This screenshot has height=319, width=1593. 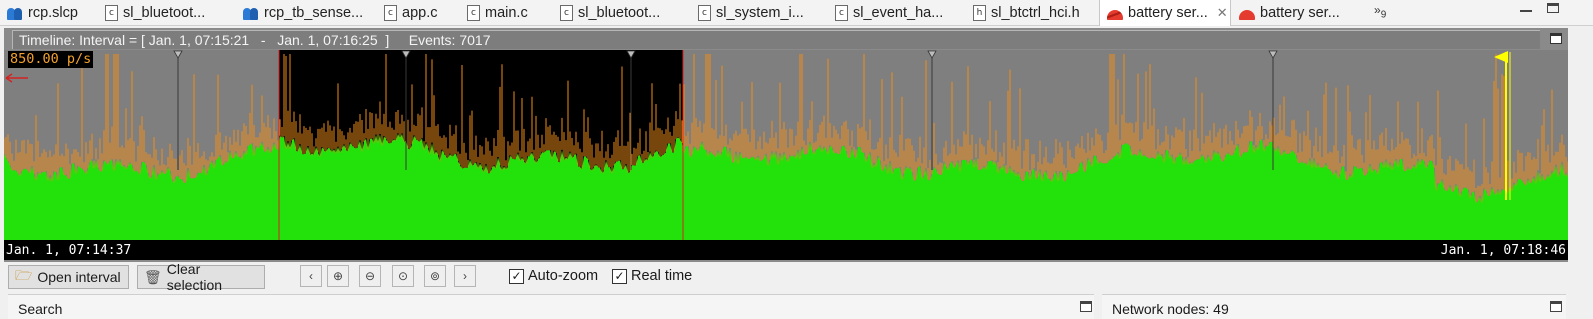 What do you see at coordinates (1526, 7) in the screenshot?
I see `minimize-icon` at bounding box center [1526, 7].